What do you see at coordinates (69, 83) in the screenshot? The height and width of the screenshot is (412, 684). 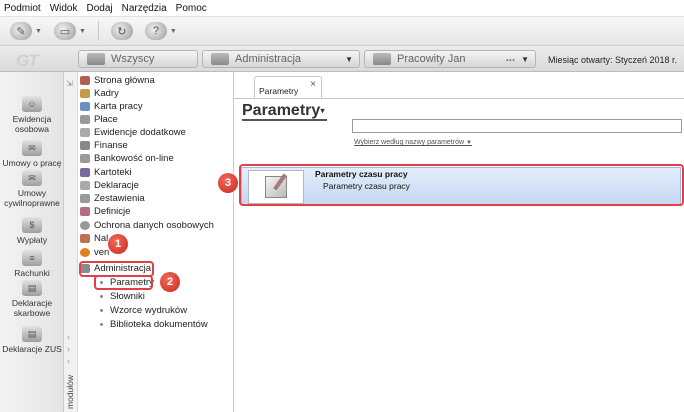 I see `pin-icon: ⇲` at bounding box center [69, 83].